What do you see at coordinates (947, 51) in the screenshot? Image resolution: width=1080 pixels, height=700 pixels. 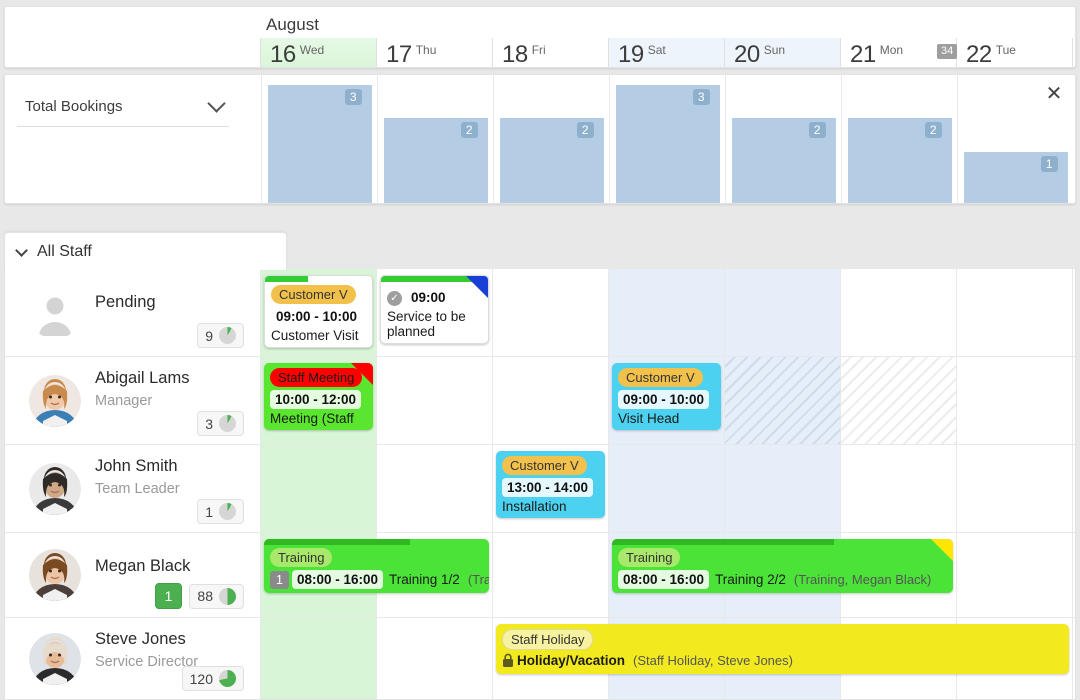 I see `week-number-badge: 34` at bounding box center [947, 51].